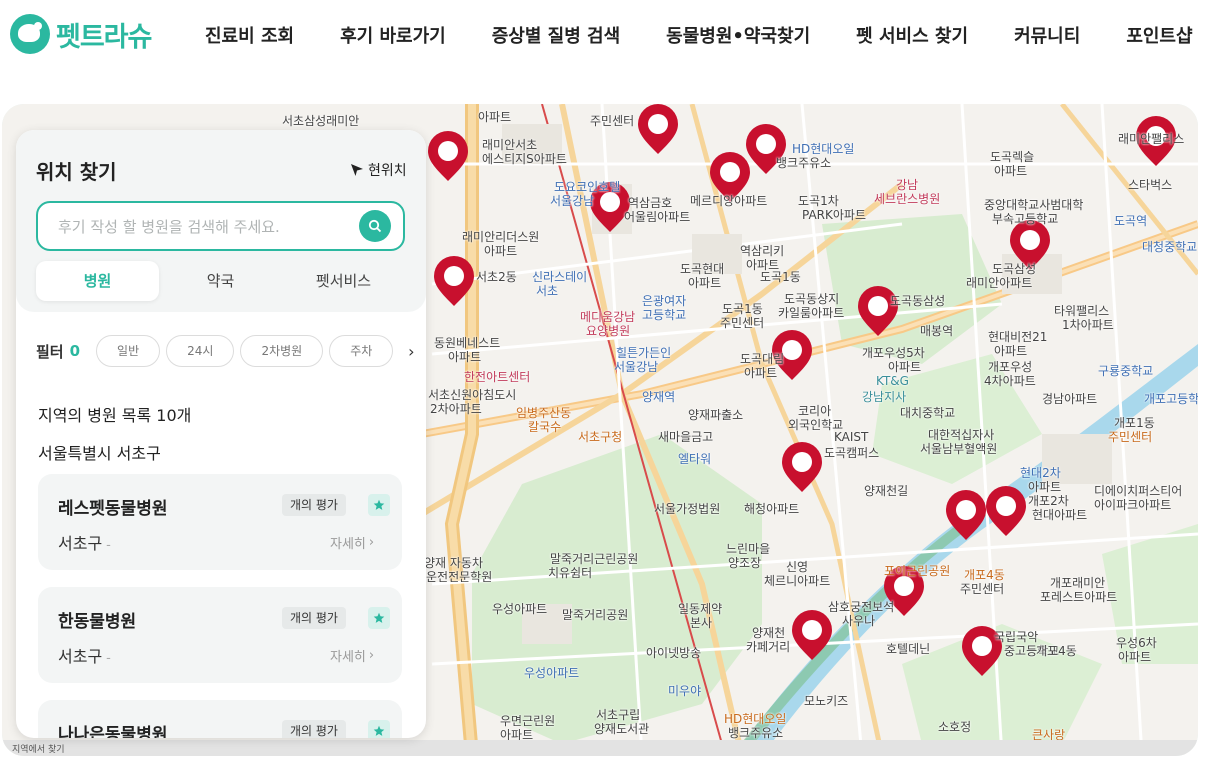 This screenshot has width=1210, height=764. What do you see at coordinates (1151, 139) in the screenshot?
I see `map-place-label: 래미안팰리스` at bounding box center [1151, 139].